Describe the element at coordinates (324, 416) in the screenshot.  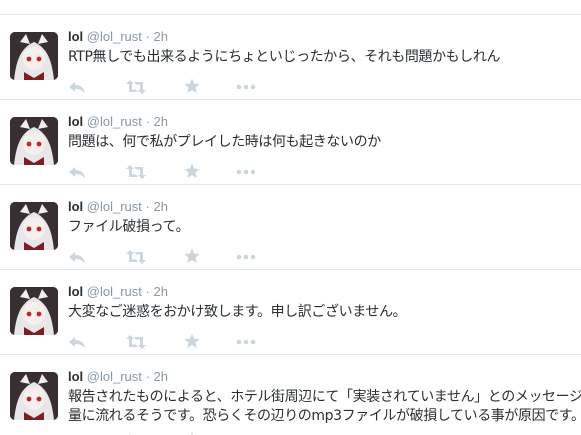
I see `tweet-text-line: 量に流れるそうです。恐らくその辺りのmp3ファイルが破損している事が原因です。` at that location.